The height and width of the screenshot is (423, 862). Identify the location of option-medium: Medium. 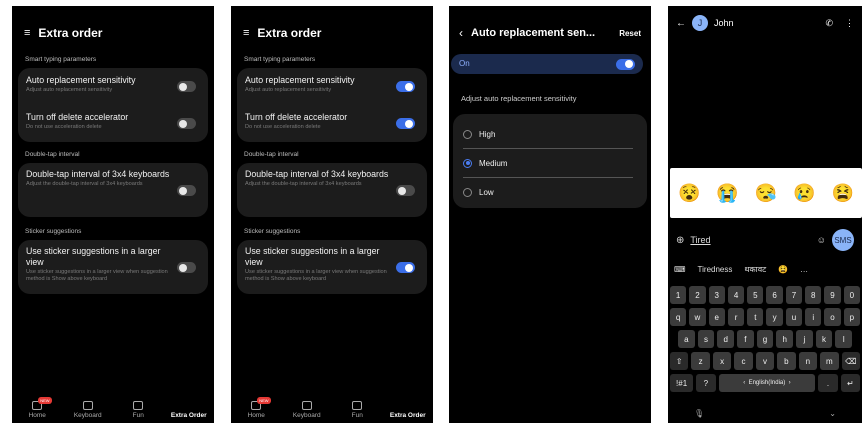
(548, 163).